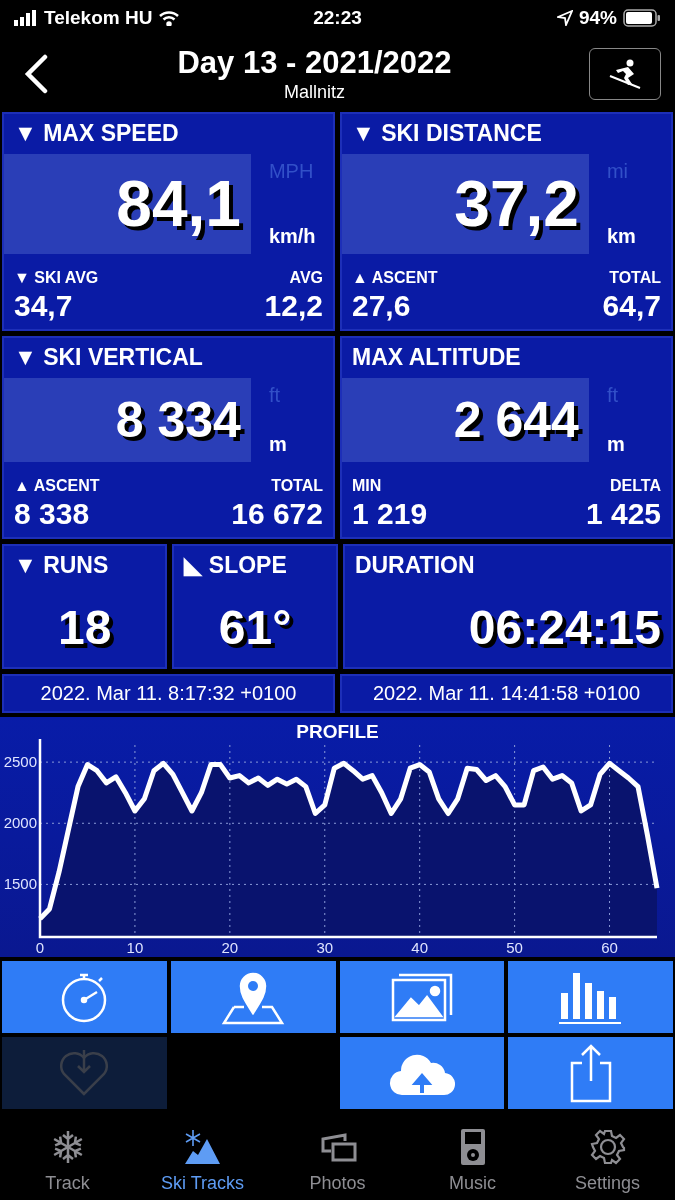 The image size is (675, 1200). Describe the element at coordinates (623, 514) in the screenshot. I see `sub-stat-value: 1 425` at that location.